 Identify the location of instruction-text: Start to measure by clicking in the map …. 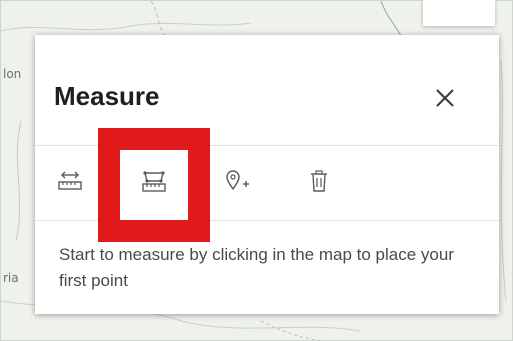
(256, 267).